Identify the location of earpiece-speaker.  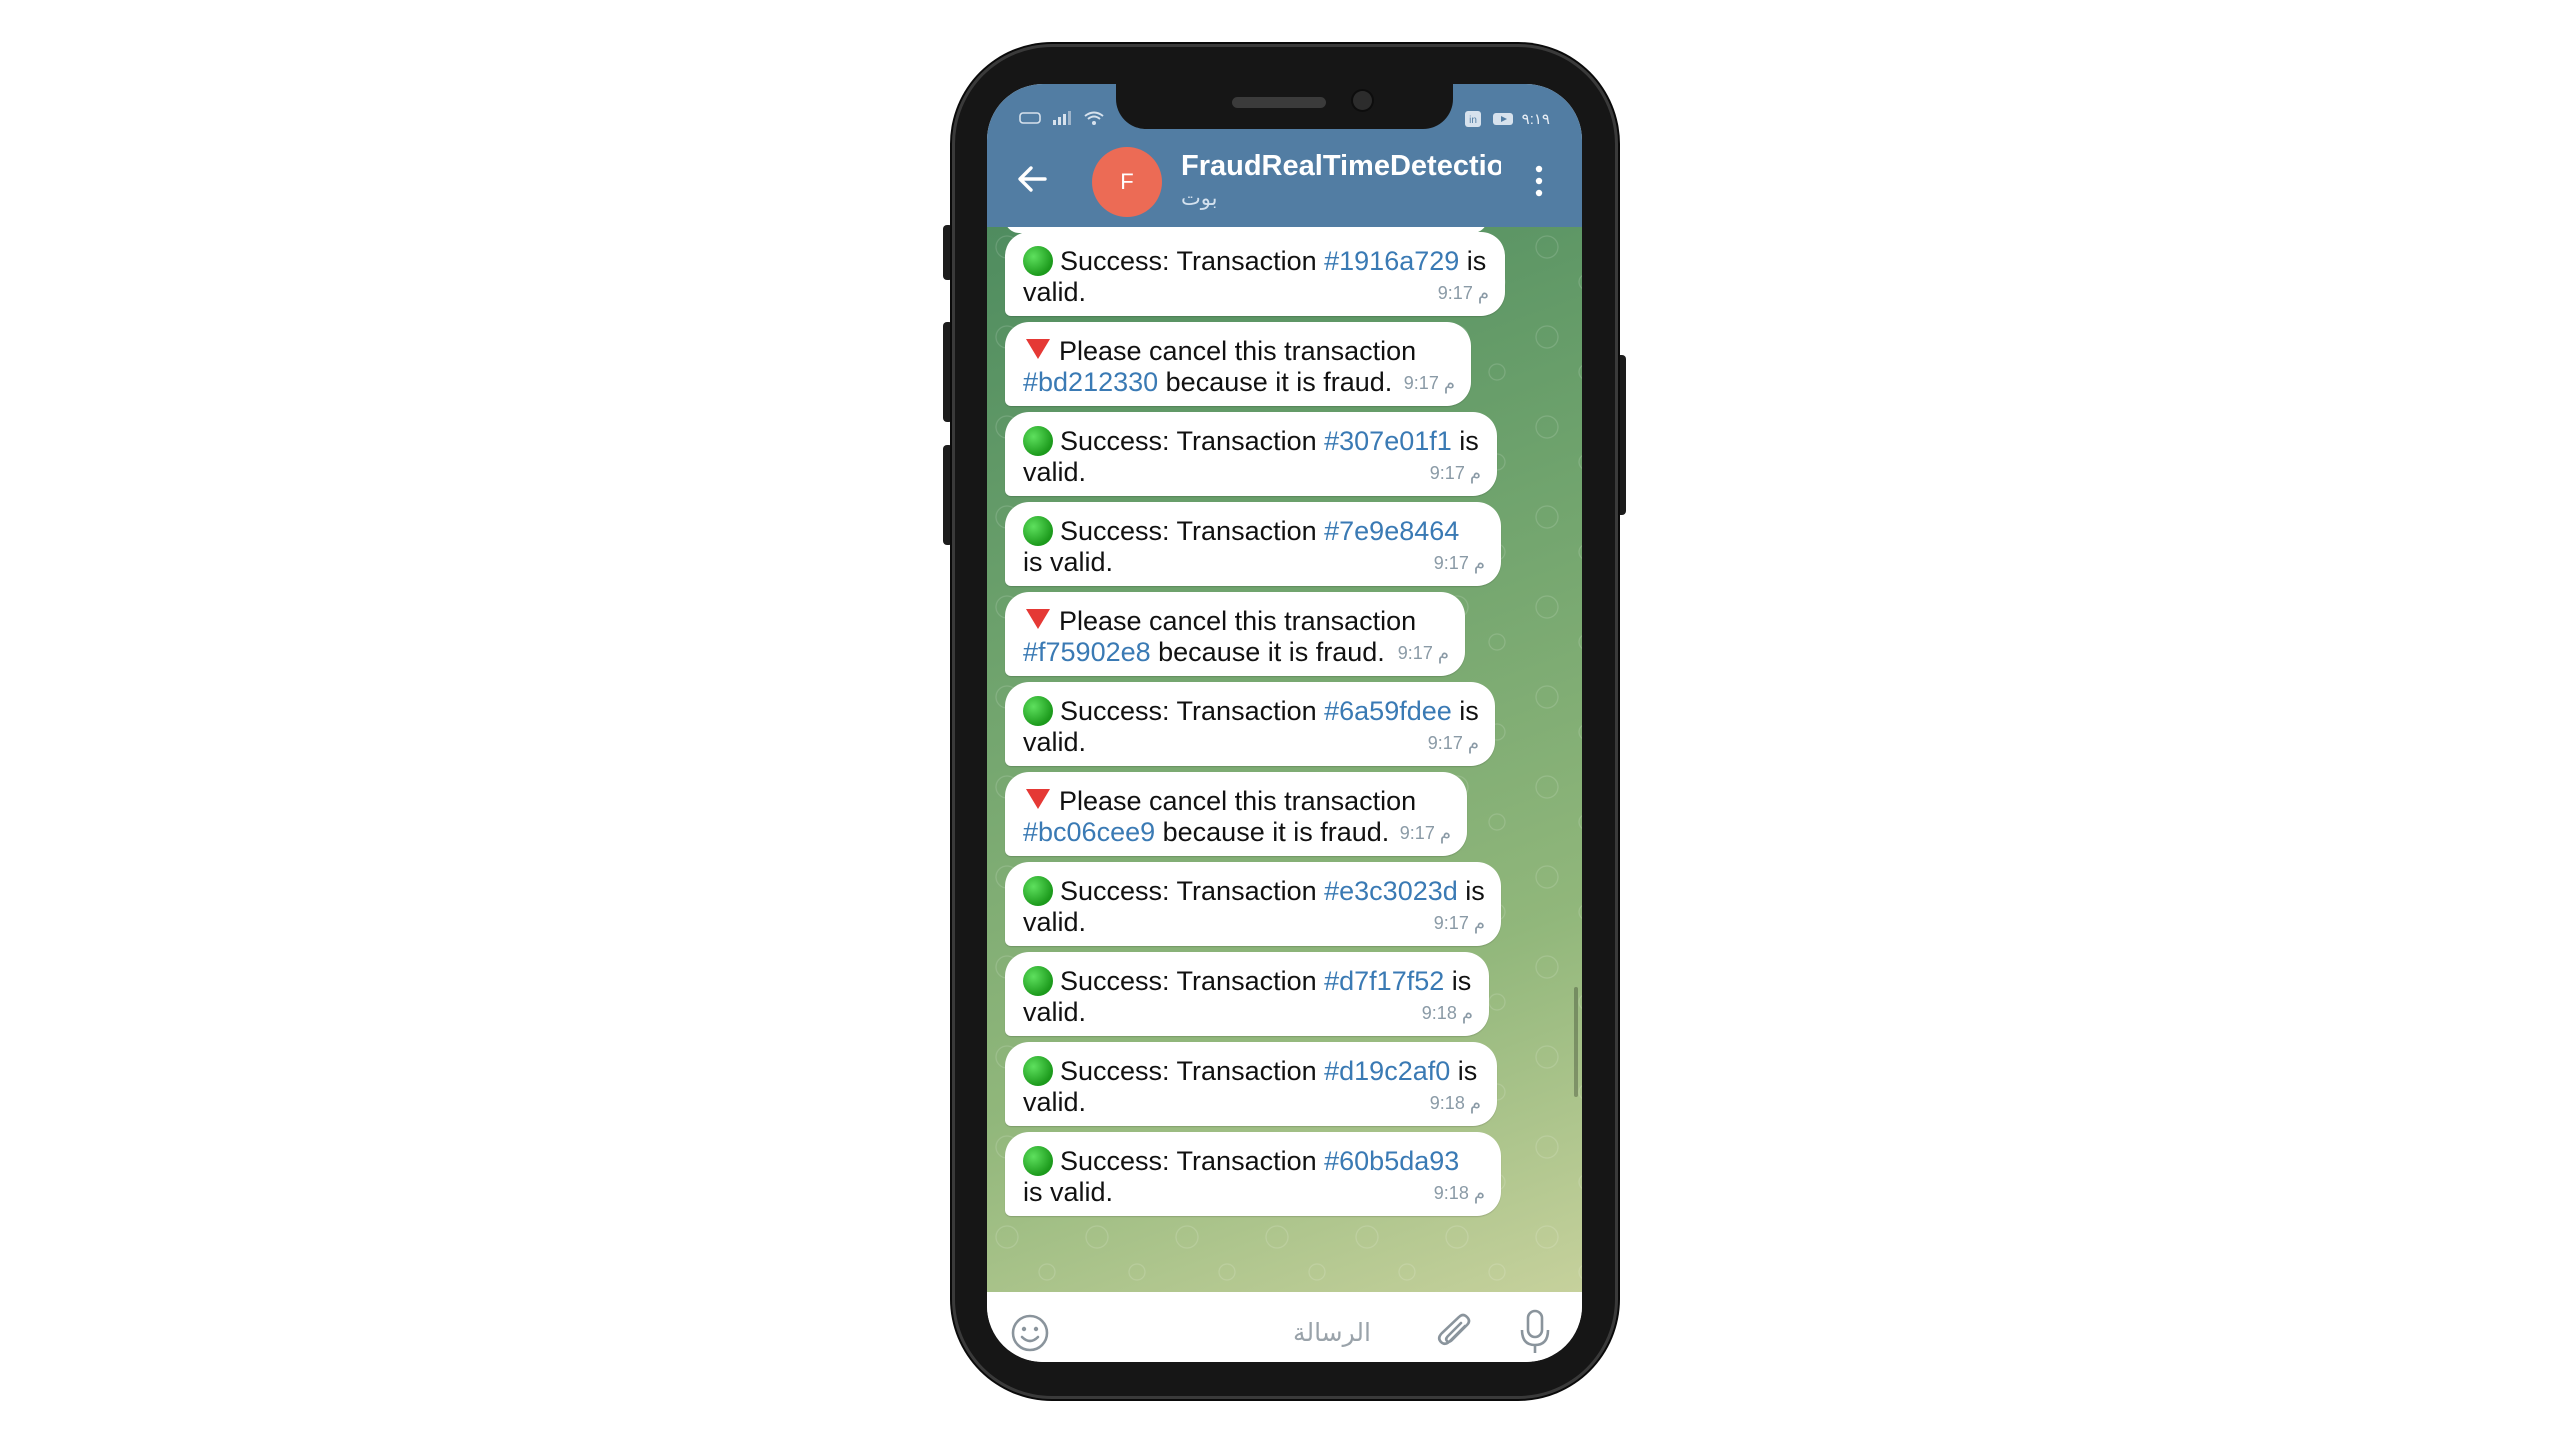
(1279, 102).